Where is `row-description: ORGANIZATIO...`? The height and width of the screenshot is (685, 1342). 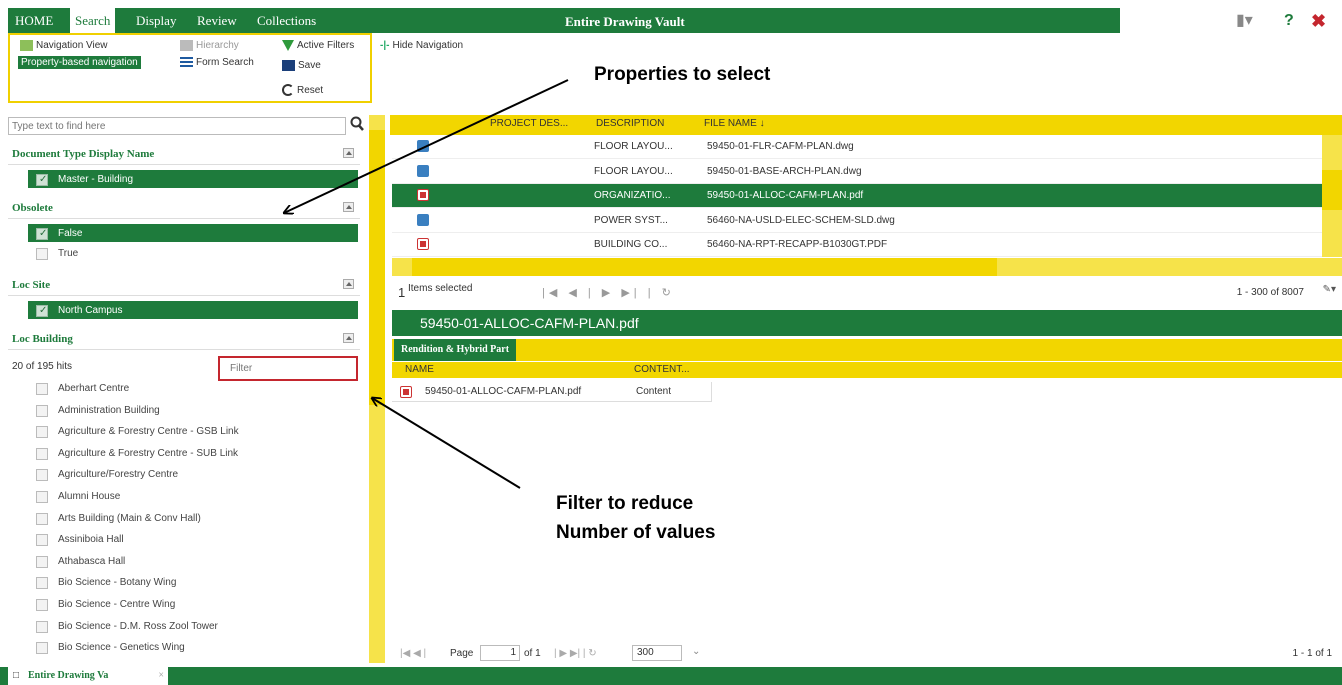 row-description: ORGANIZATIO... is located at coordinates (632, 195).